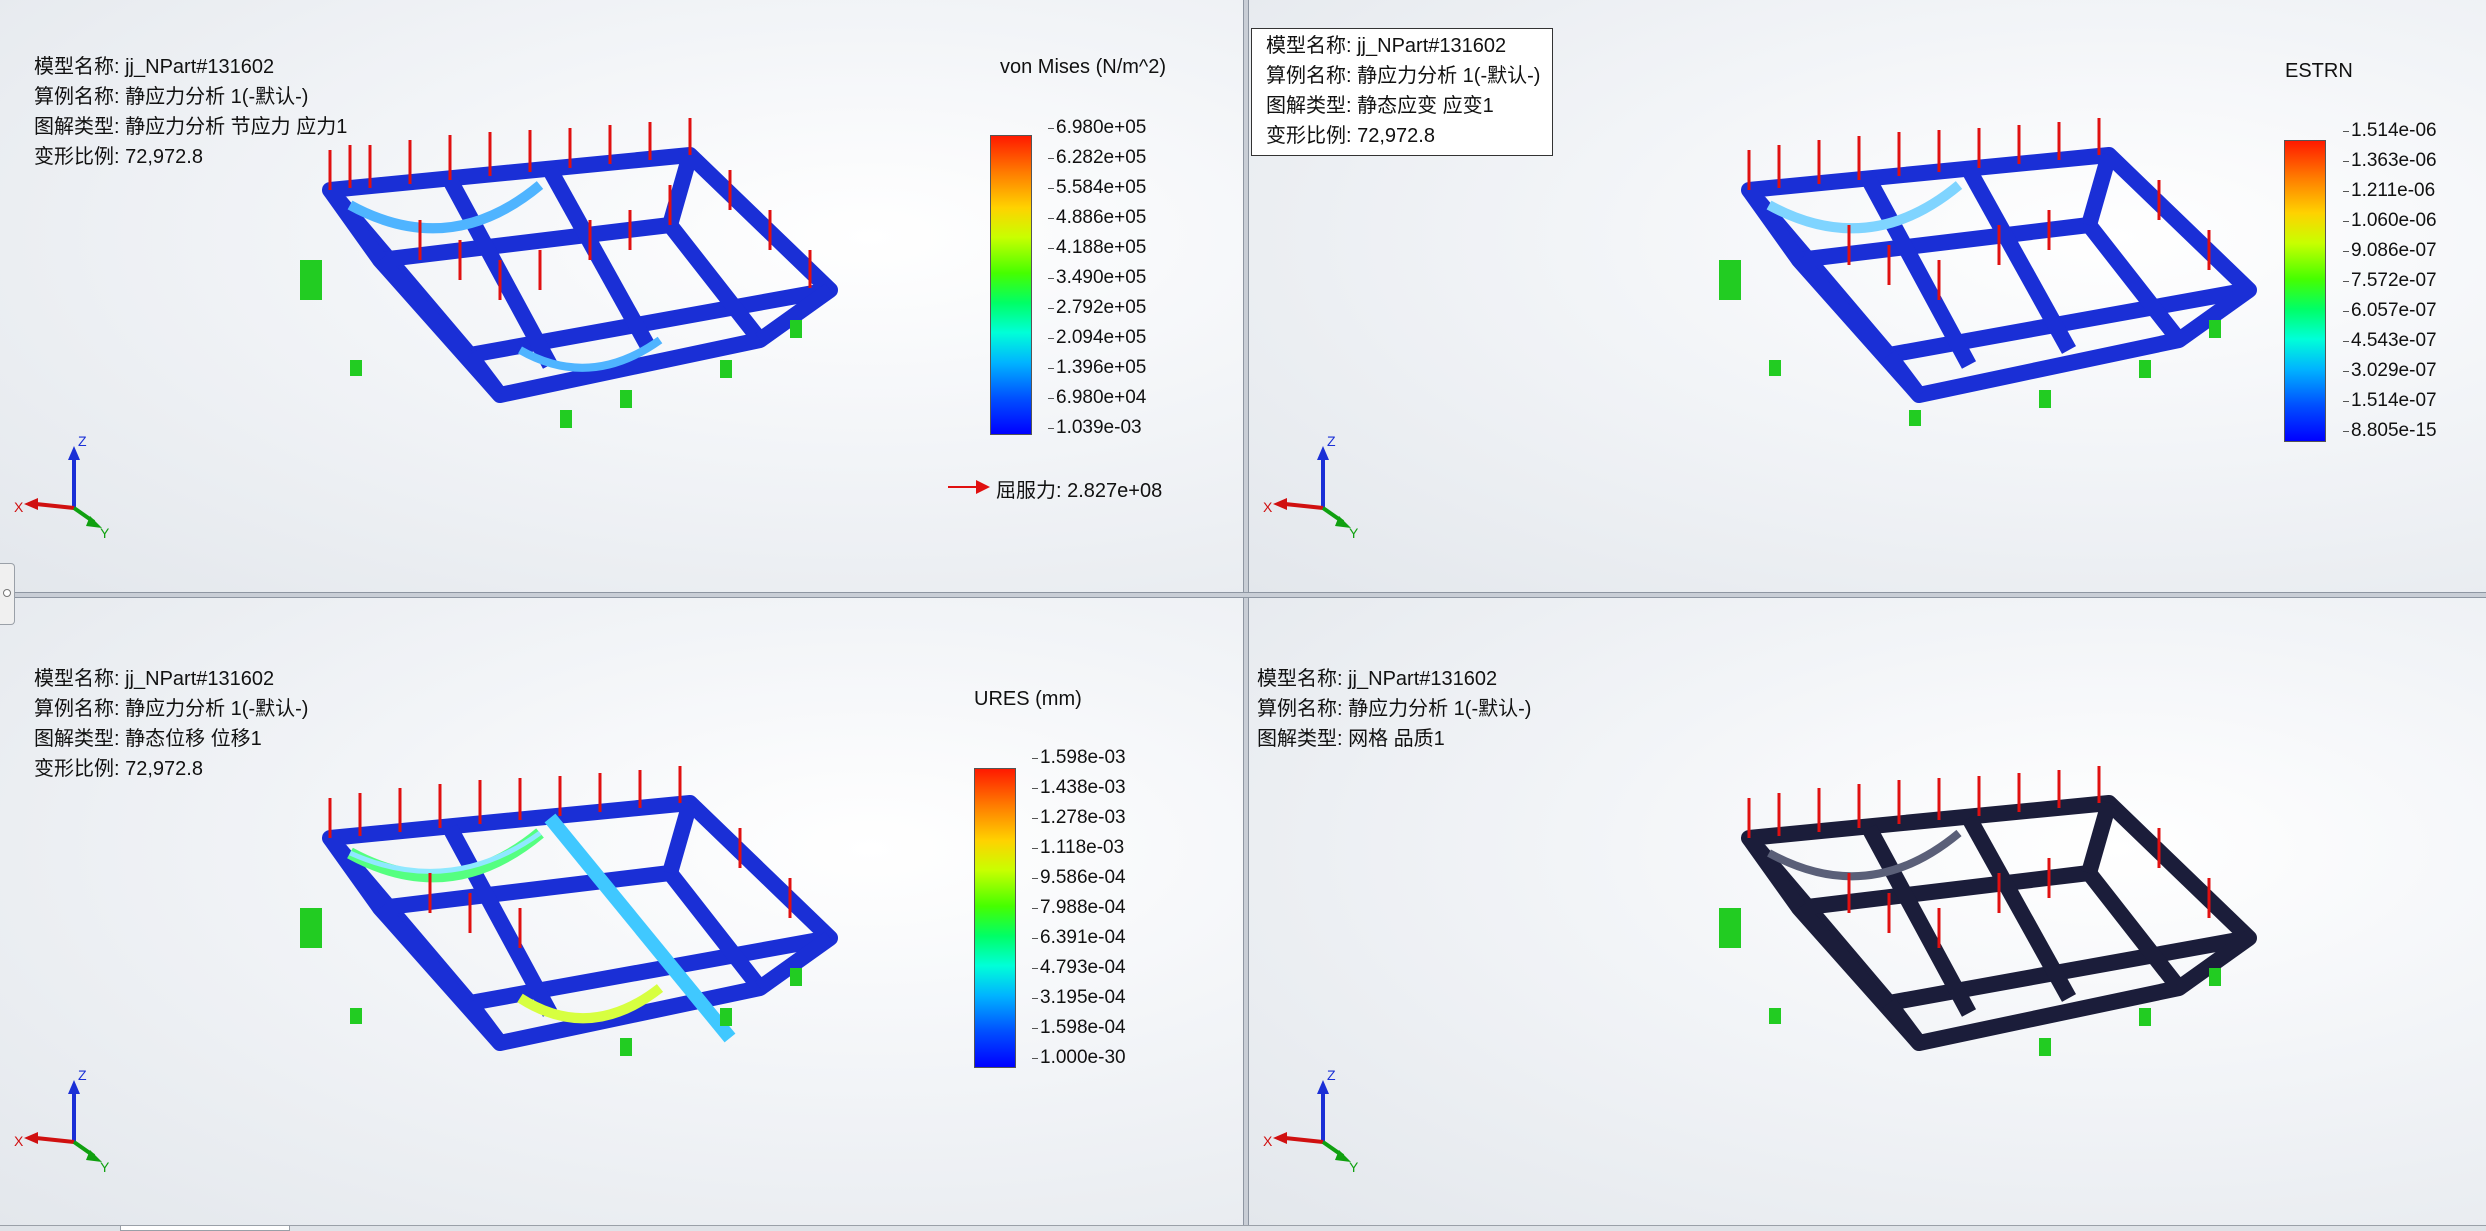  I want to click on legend-tick: 6.391e-04, so click(1079, 937).